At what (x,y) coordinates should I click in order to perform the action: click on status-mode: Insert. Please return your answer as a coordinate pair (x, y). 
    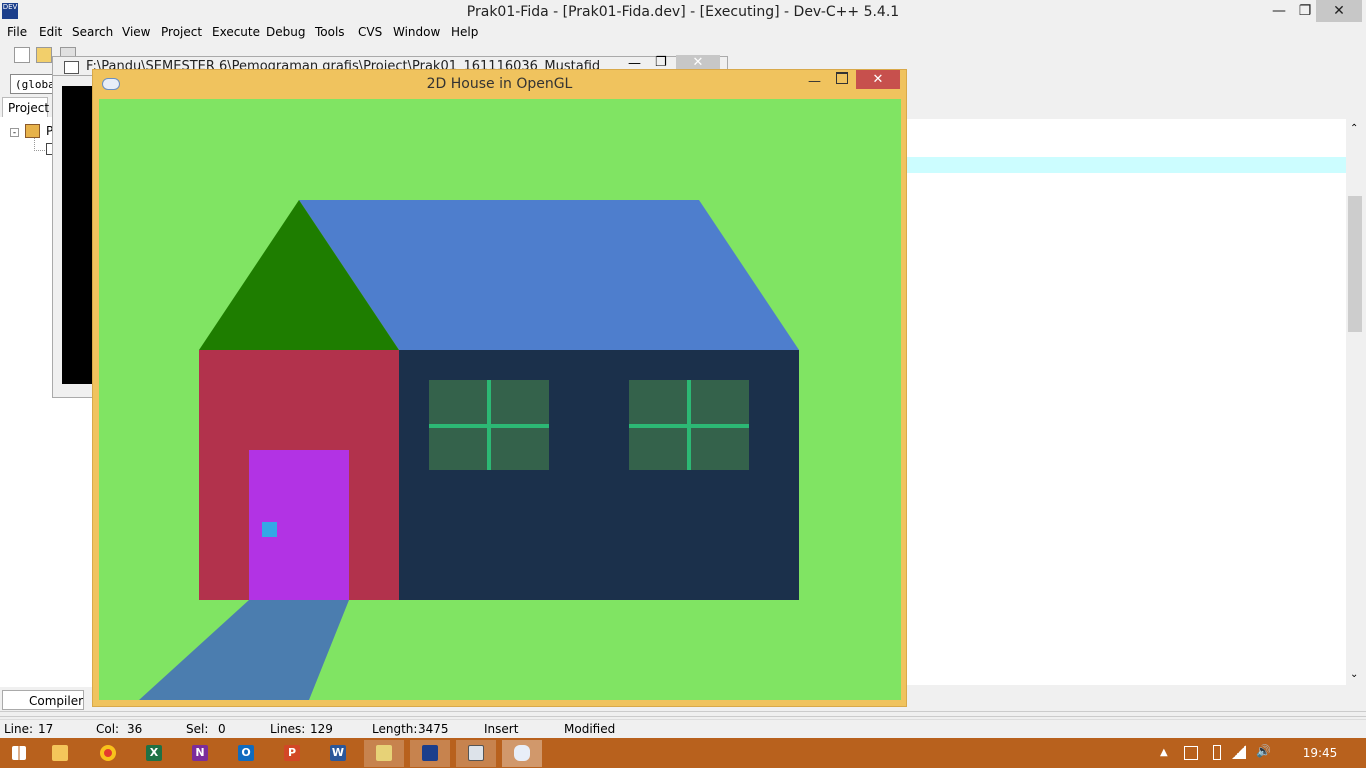
    Looking at the image, I should click on (501, 729).